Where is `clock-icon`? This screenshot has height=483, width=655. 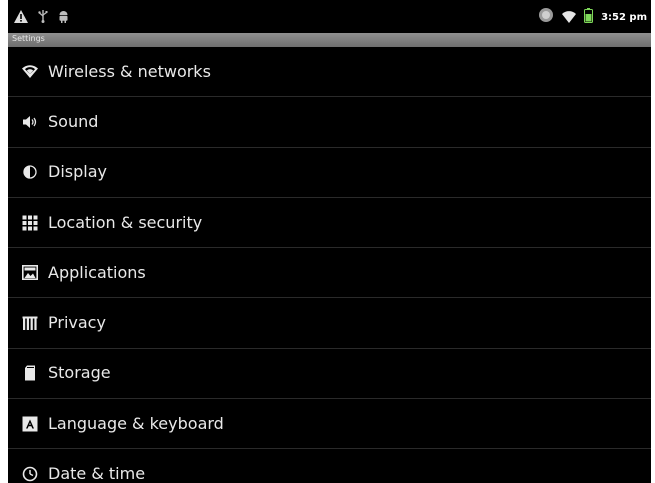
clock-icon is located at coordinates (30, 474).